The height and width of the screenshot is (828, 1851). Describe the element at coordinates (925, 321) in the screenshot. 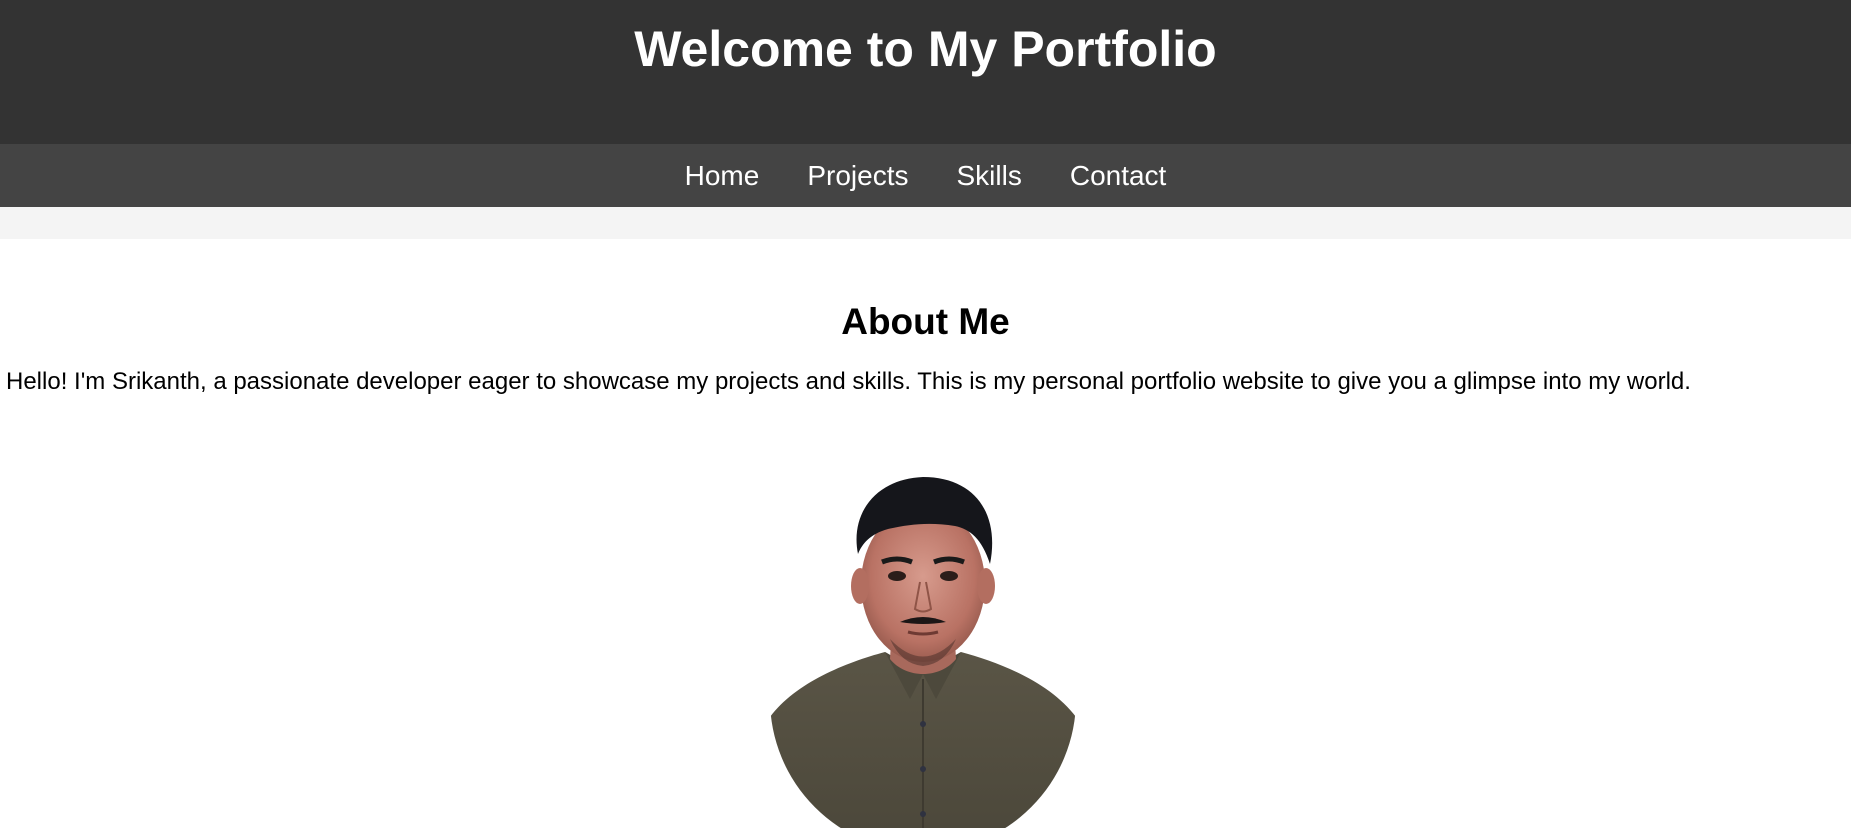

I see `about-heading: About Me` at that location.